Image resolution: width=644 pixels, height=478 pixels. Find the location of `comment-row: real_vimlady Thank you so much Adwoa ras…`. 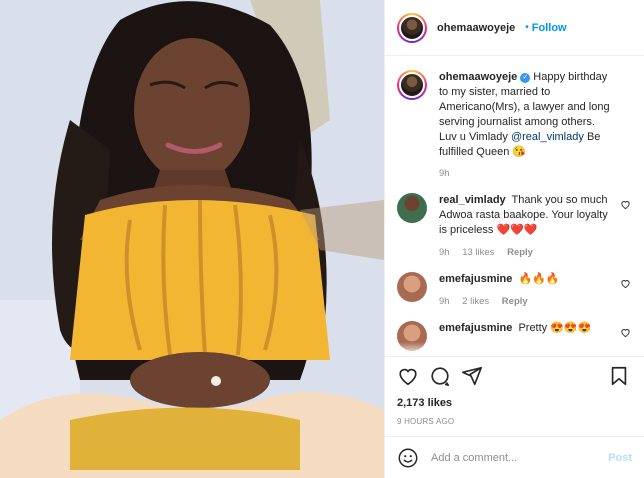

comment-row: real_vimlady Thank you so much Adwoa ras… is located at coordinates (514, 225).